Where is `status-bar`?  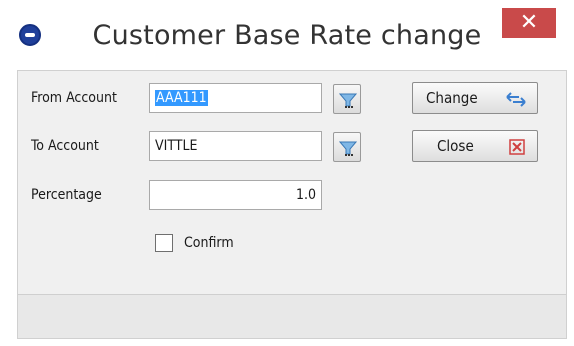
status-bar is located at coordinates (292, 316).